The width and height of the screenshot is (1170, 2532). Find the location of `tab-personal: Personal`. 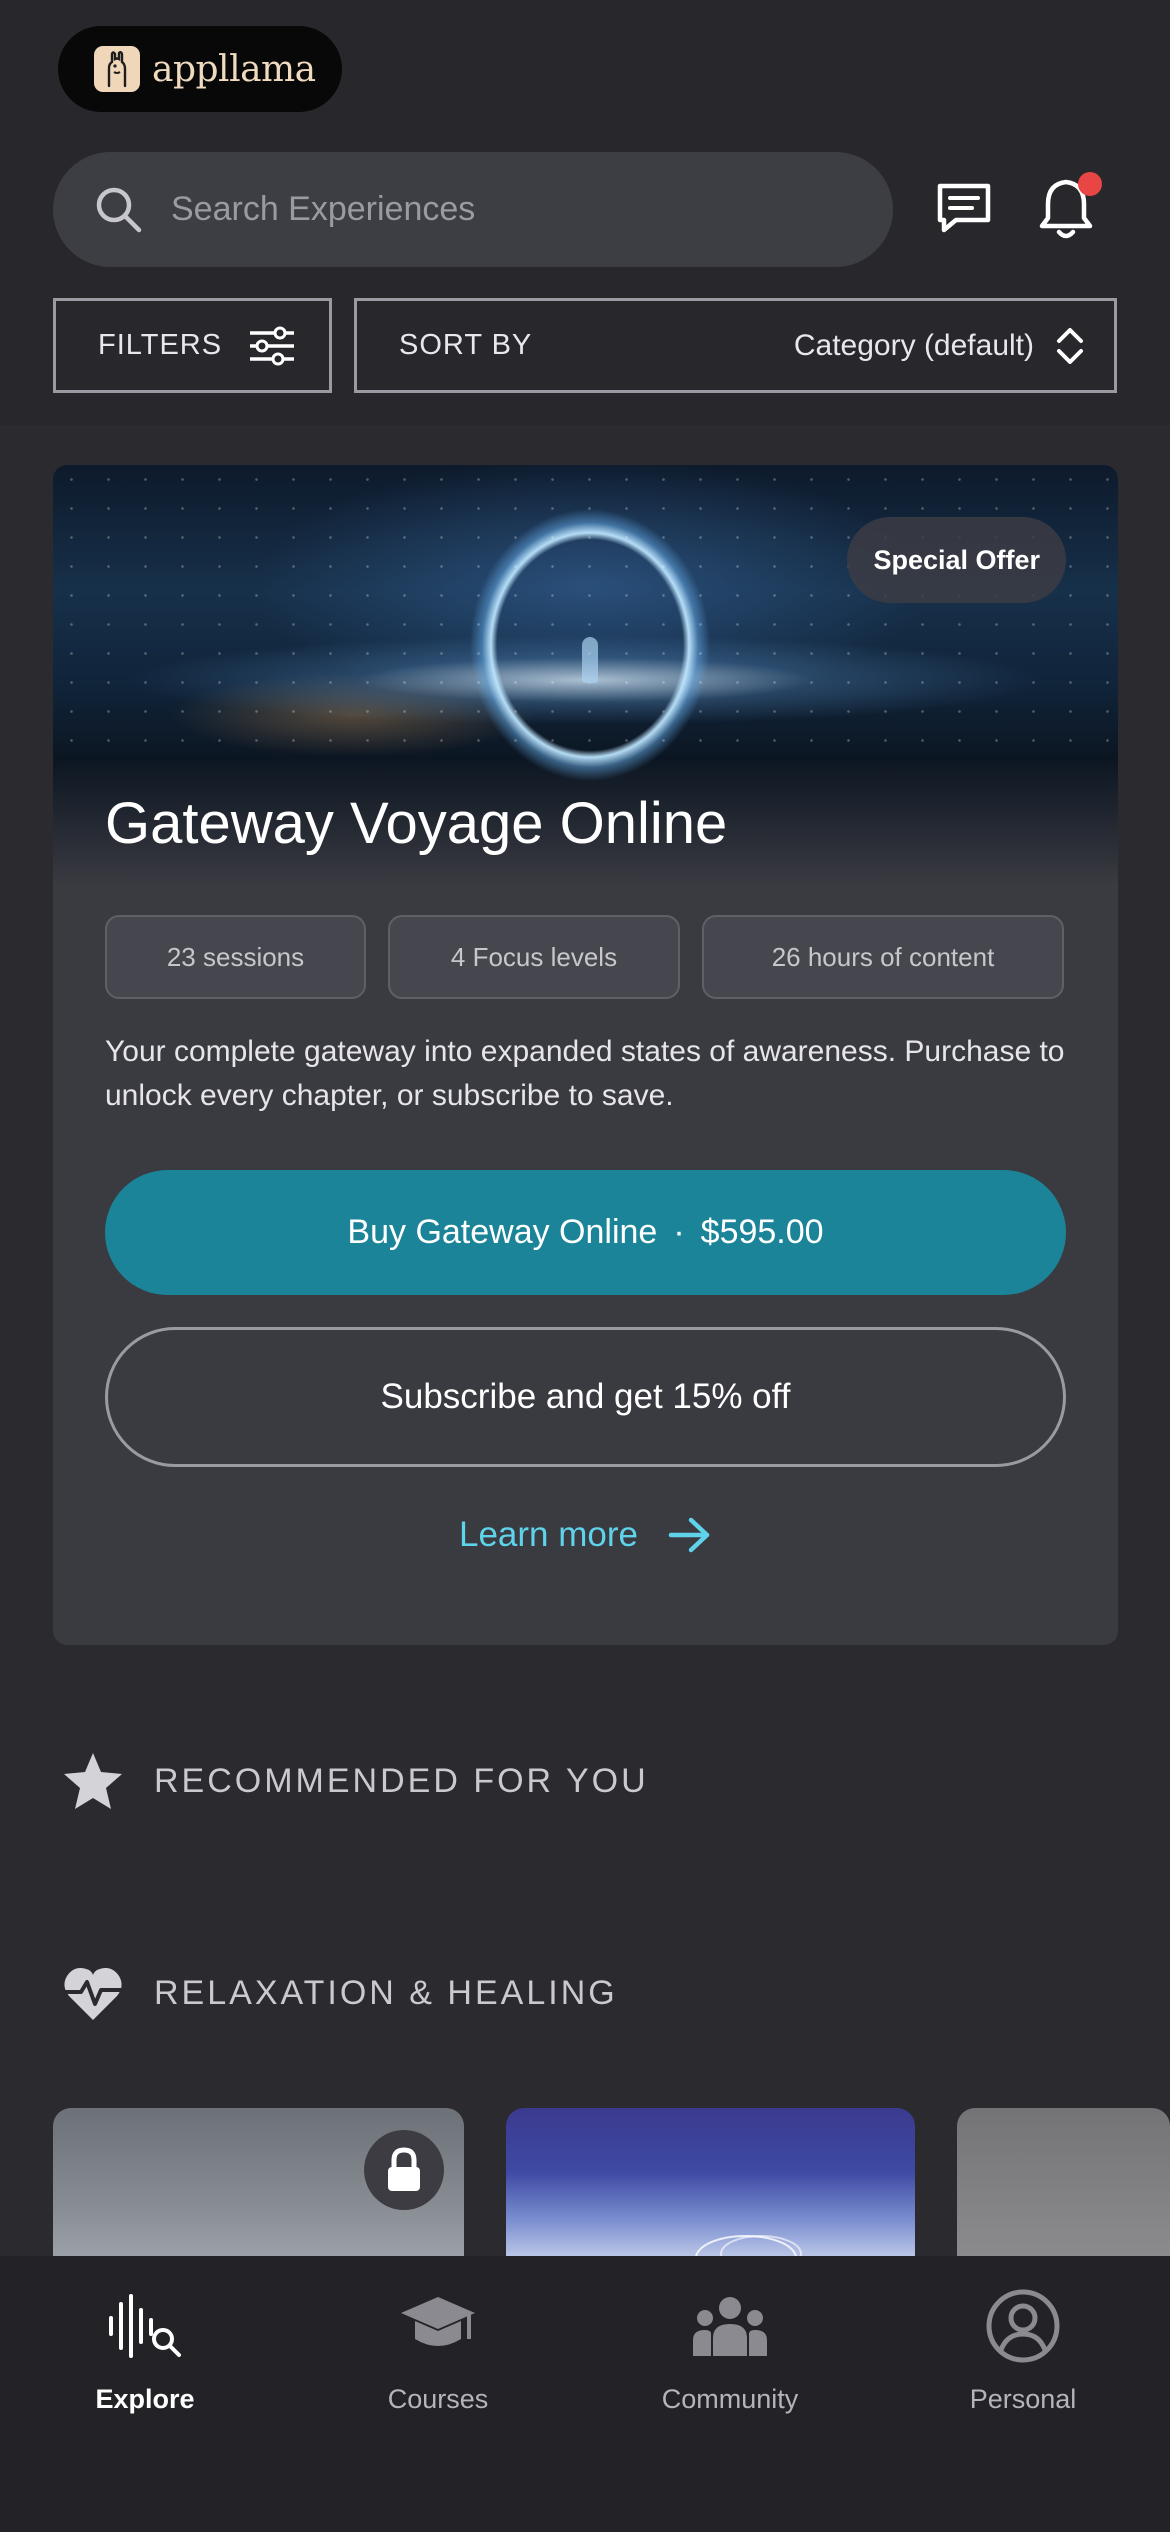

tab-personal: Personal is located at coordinates (1023, 2350).